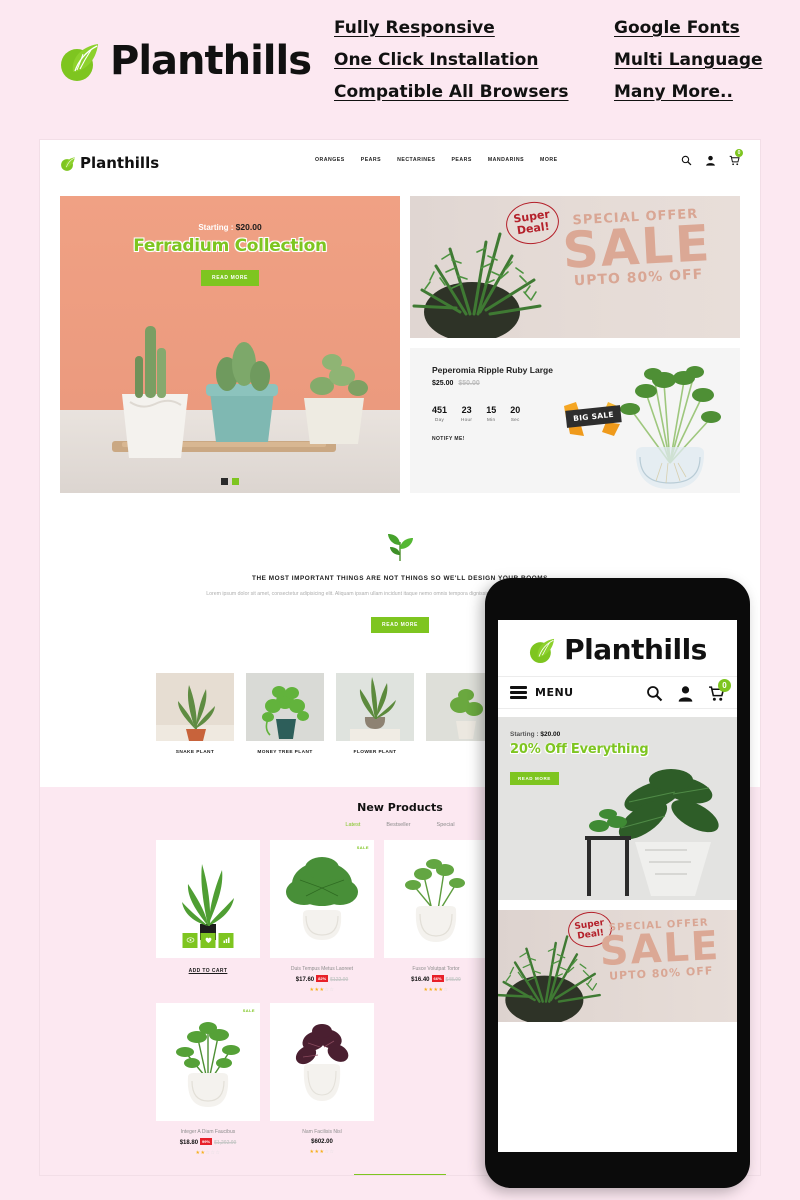  I want to click on deal-product-image, so click(670, 423).